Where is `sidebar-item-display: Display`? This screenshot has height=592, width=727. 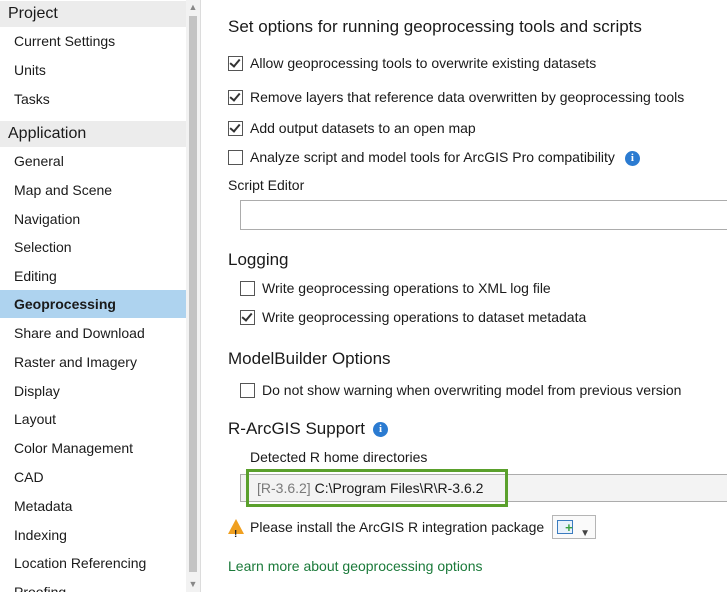
sidebar-item-display: Display is located at coordinates (93, 391).